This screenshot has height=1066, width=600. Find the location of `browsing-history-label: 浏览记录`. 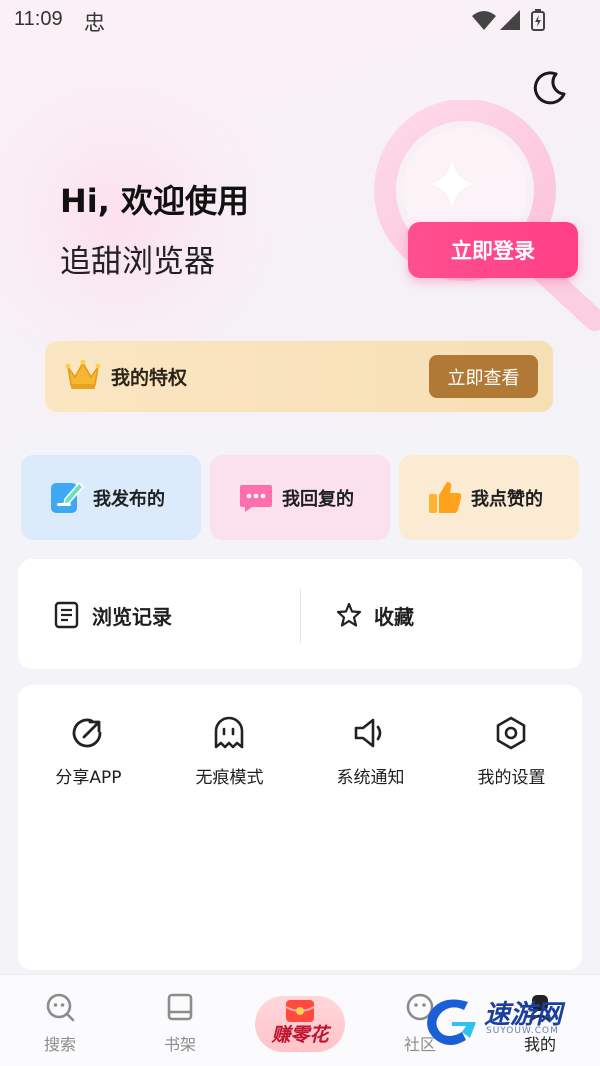

browsing-history-label: 浏览记录 is located at coordinates (132, 617).